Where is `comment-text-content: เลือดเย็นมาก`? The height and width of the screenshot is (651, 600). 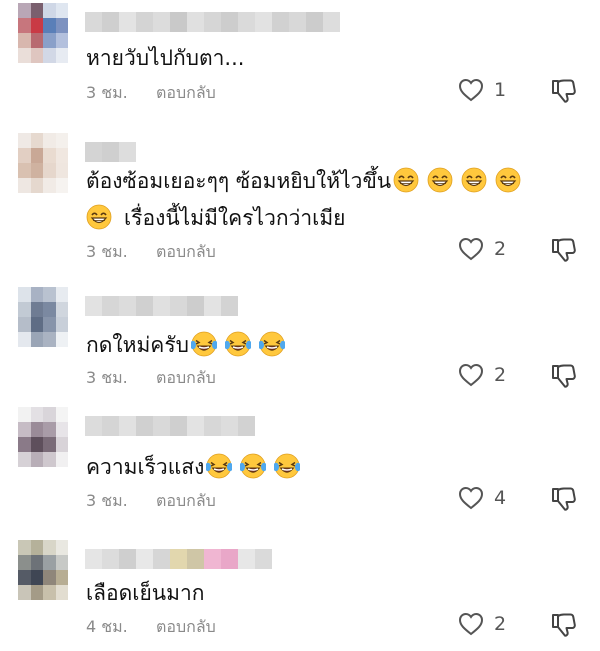 comment-text-content: เลือดเย็นมาก is located at coordinates (145, 593).